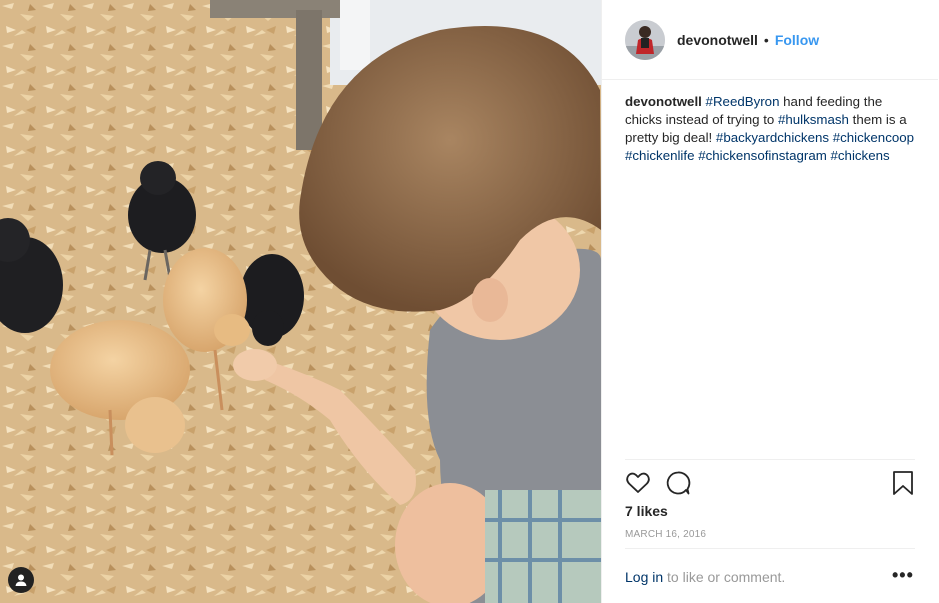  What do you see at coordinates (797, 40) in the screenshot?
I see `follow-button: Follow` at bounding box center [797, 40].